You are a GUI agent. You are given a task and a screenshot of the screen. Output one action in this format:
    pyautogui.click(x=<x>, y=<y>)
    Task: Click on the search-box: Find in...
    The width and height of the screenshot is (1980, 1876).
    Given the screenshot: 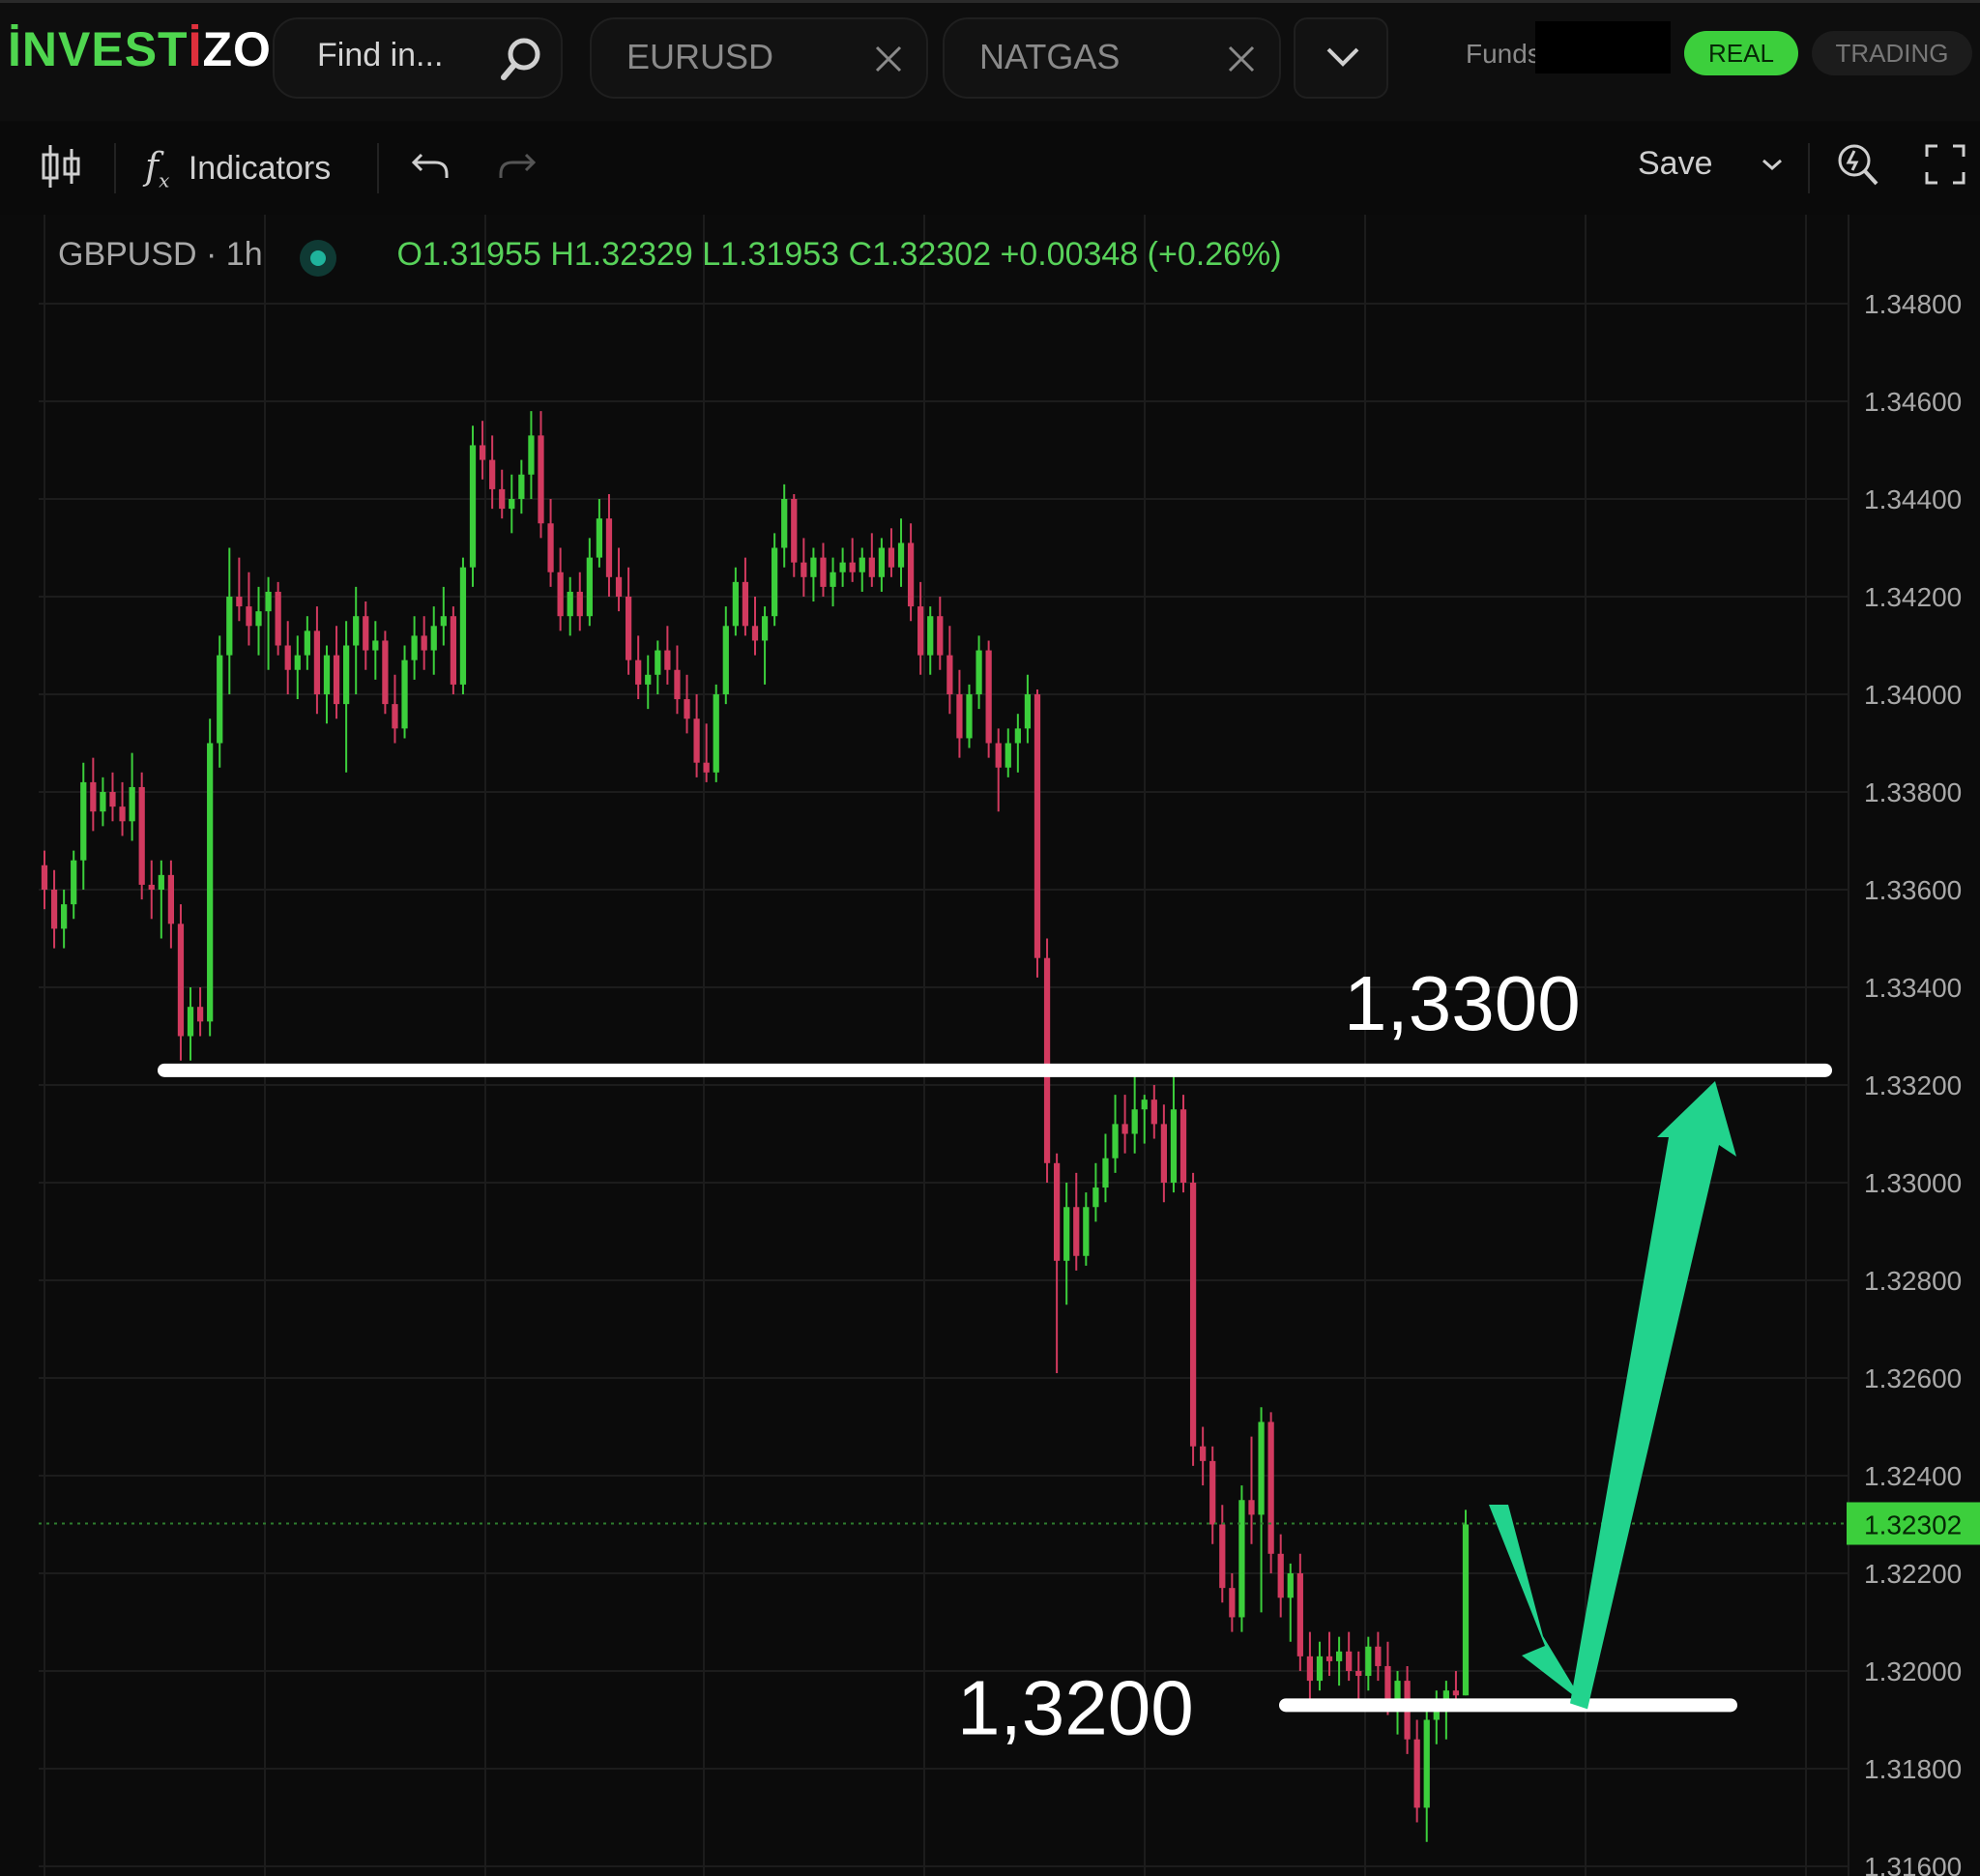 What is the action you would take?
    pyautogui.click(x=418, y=58)
    